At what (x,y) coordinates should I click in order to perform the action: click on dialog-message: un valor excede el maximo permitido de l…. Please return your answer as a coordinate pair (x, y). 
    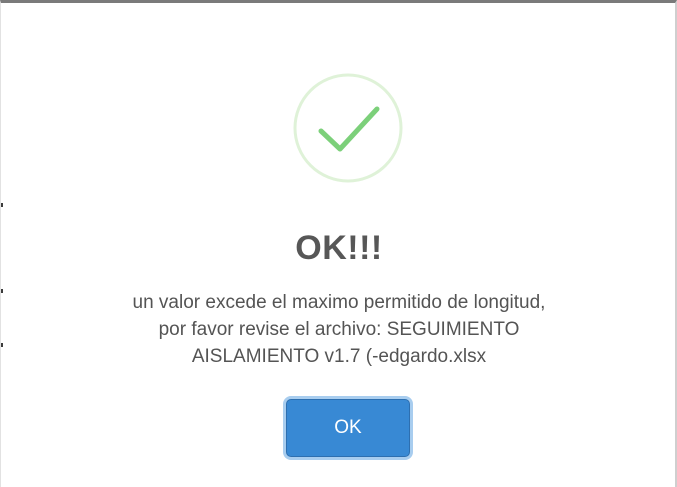
    Looking at the image, I should click on (339, 329).